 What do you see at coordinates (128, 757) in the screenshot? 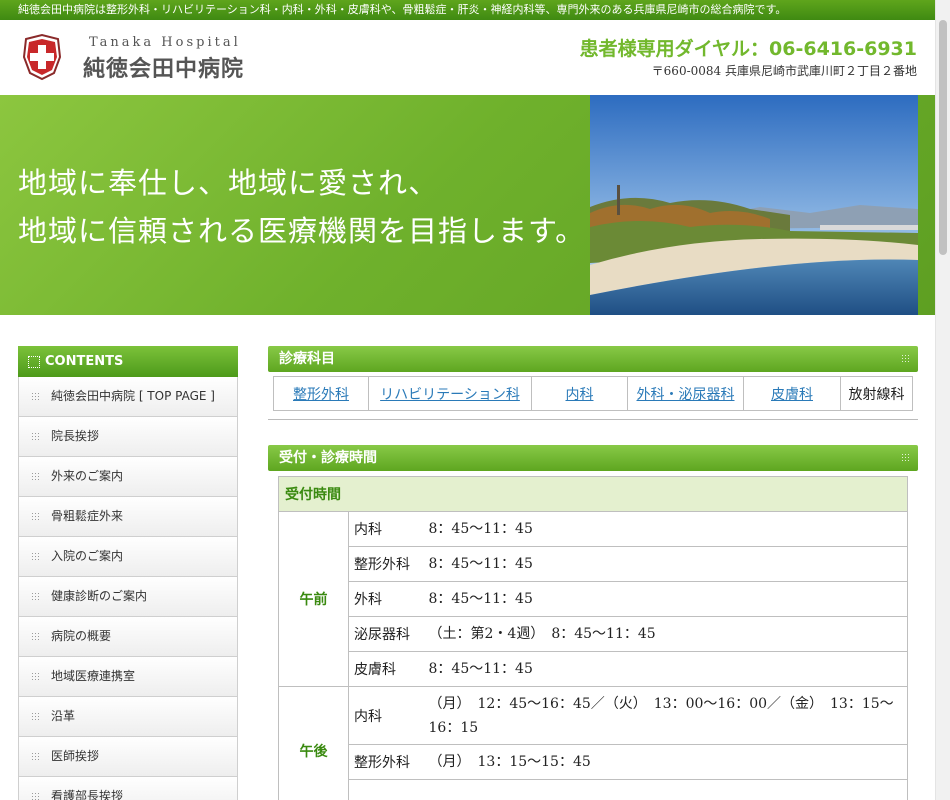
I see `sidebar-item-doctor-greeting: 医師挨拶` at bounding box center [128, 757].